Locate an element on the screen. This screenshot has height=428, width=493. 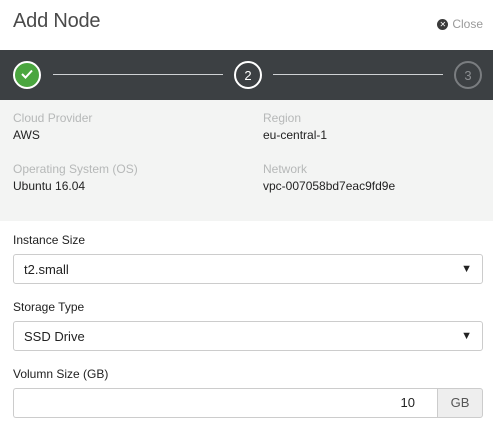
wizard-stepper: 2 3 is located at coordinates (246, 75).